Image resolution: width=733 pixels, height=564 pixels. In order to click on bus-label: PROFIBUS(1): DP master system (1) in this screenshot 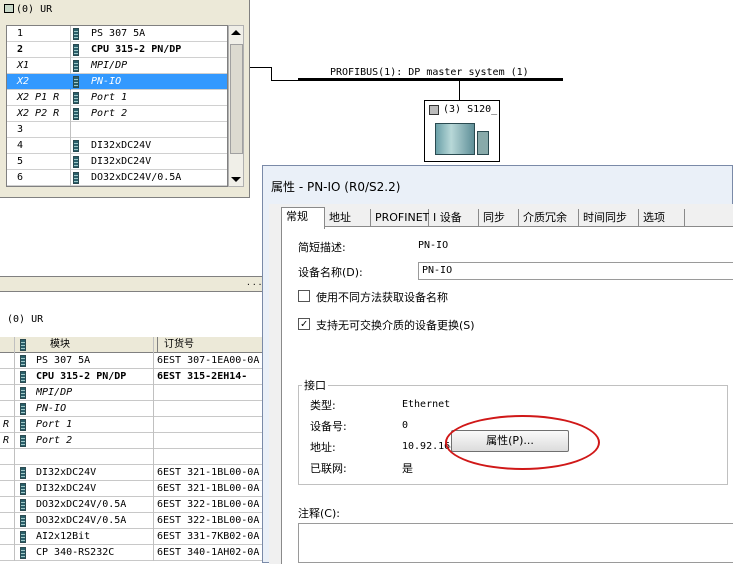, I will do `click(429, 72)`.